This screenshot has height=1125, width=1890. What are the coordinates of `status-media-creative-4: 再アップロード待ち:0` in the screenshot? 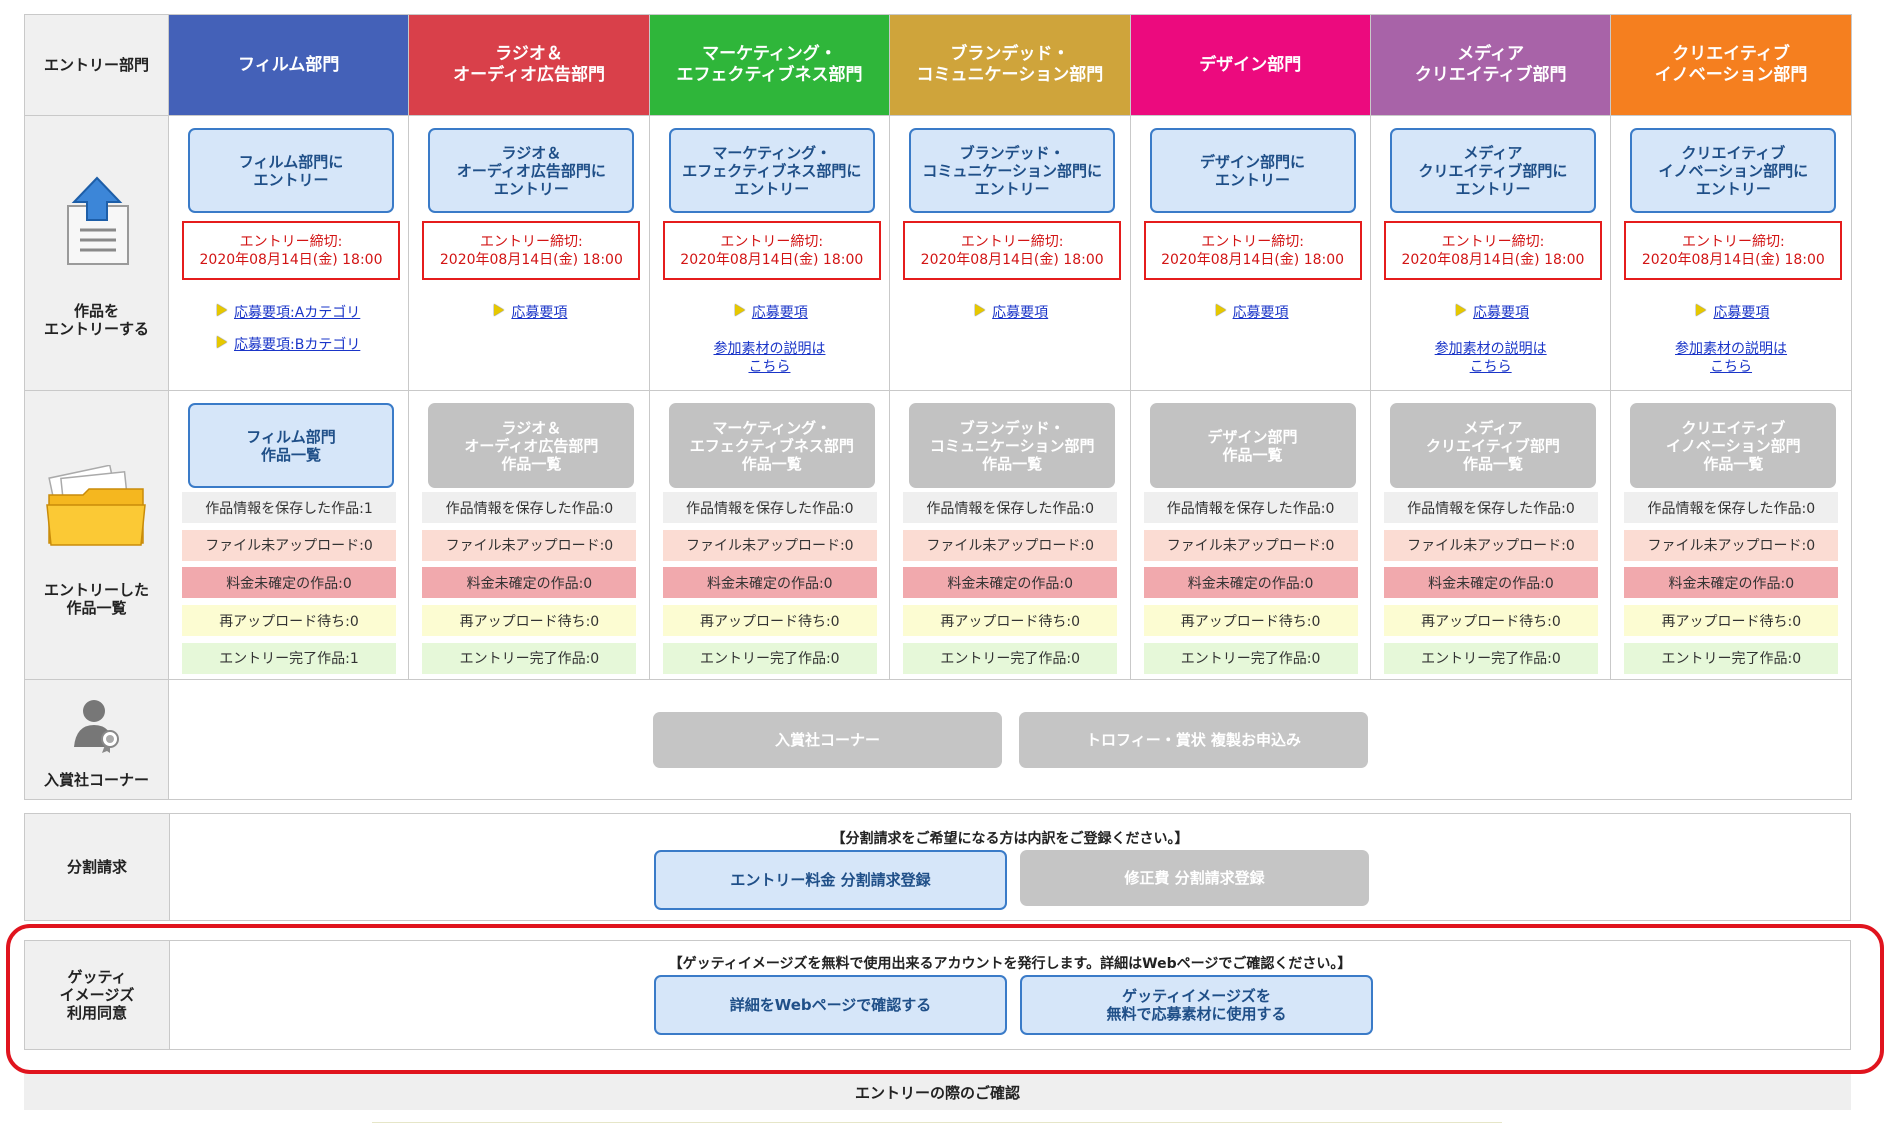 It's located at (1490, 621).